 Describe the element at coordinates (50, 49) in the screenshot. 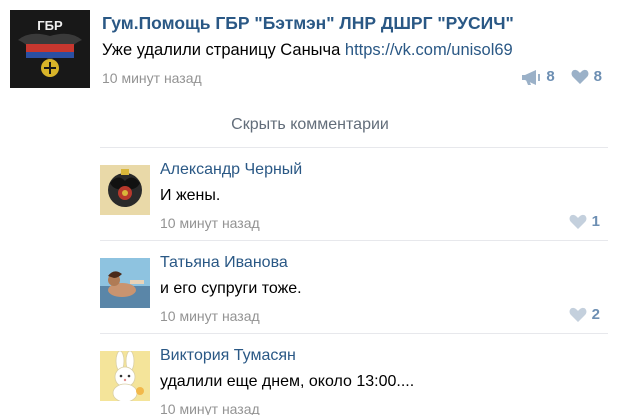

I see `group-avatar: ГБР` at that location.